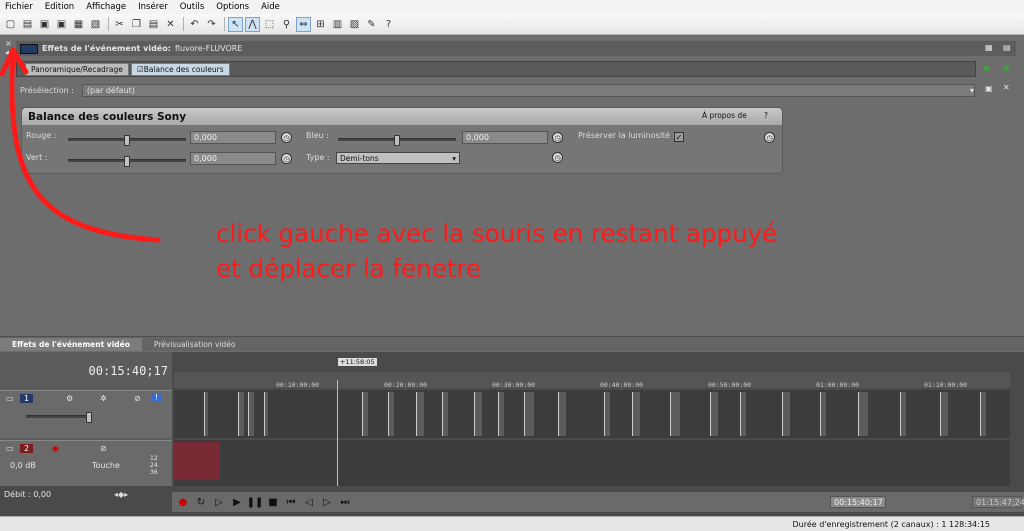  What do you see at coordinates (255, 502) in the screenshot?
I see `pause-icon: ❚❚` at bounding box center [255, 502].